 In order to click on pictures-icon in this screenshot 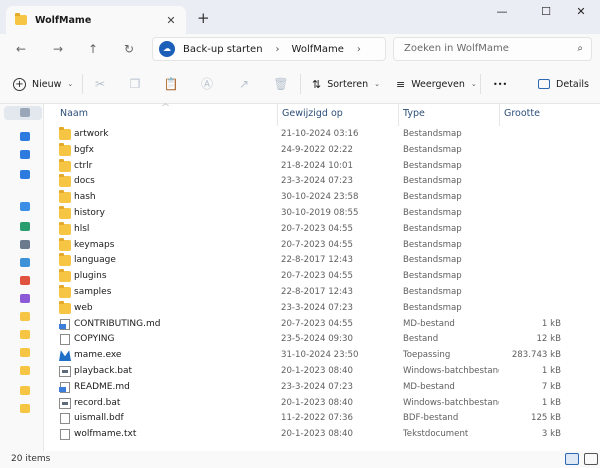, I will do `click(25, 262)`.